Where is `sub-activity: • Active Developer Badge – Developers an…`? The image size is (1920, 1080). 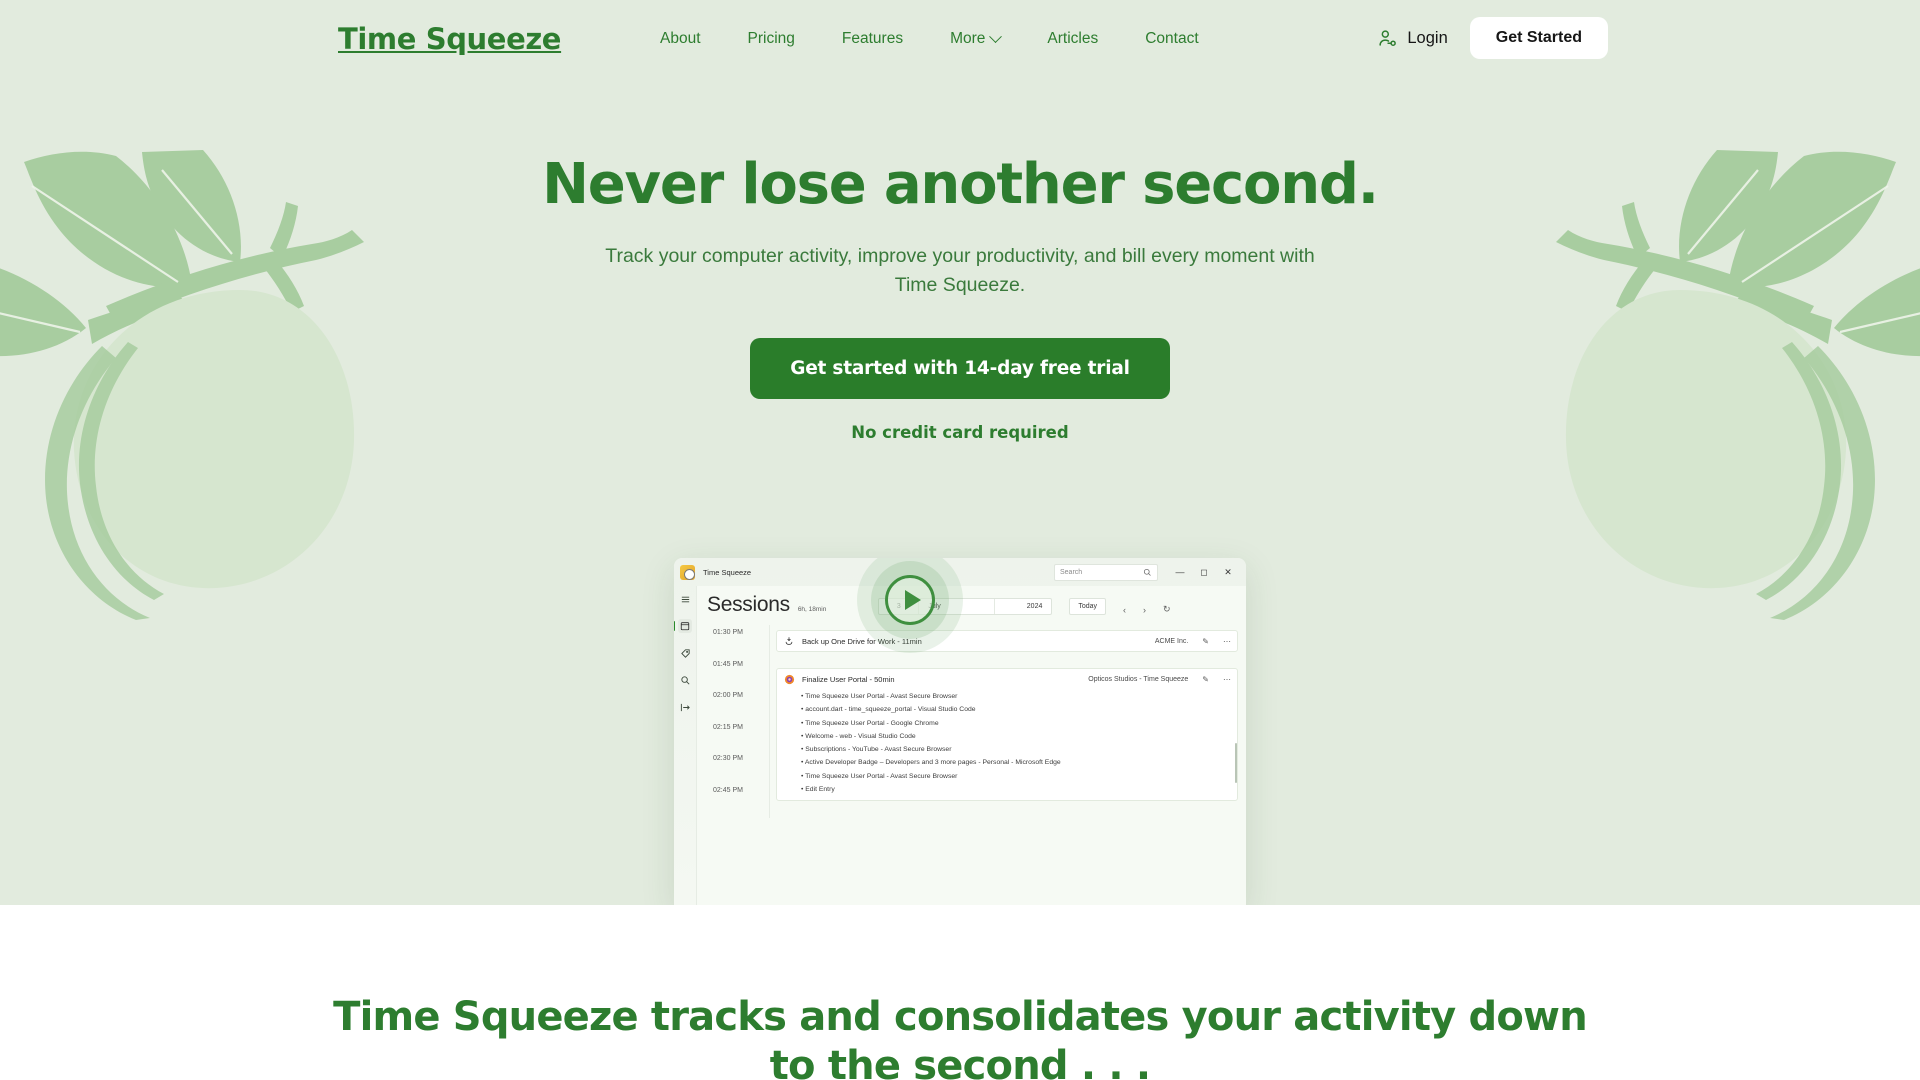
sub-activity: • Active Developer Badge – Developers an… is located at coordinates (931, 763).